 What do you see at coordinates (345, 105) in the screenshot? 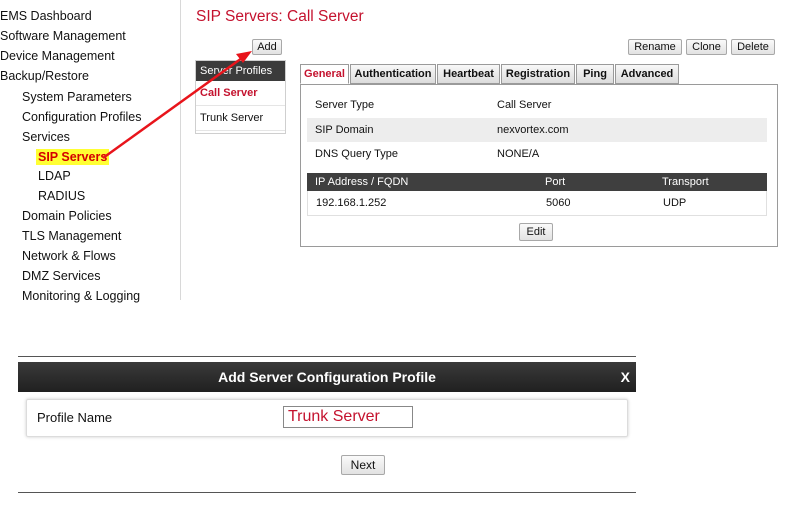
I see `server-type-label: Server Type` at bounding box center [345, 105].